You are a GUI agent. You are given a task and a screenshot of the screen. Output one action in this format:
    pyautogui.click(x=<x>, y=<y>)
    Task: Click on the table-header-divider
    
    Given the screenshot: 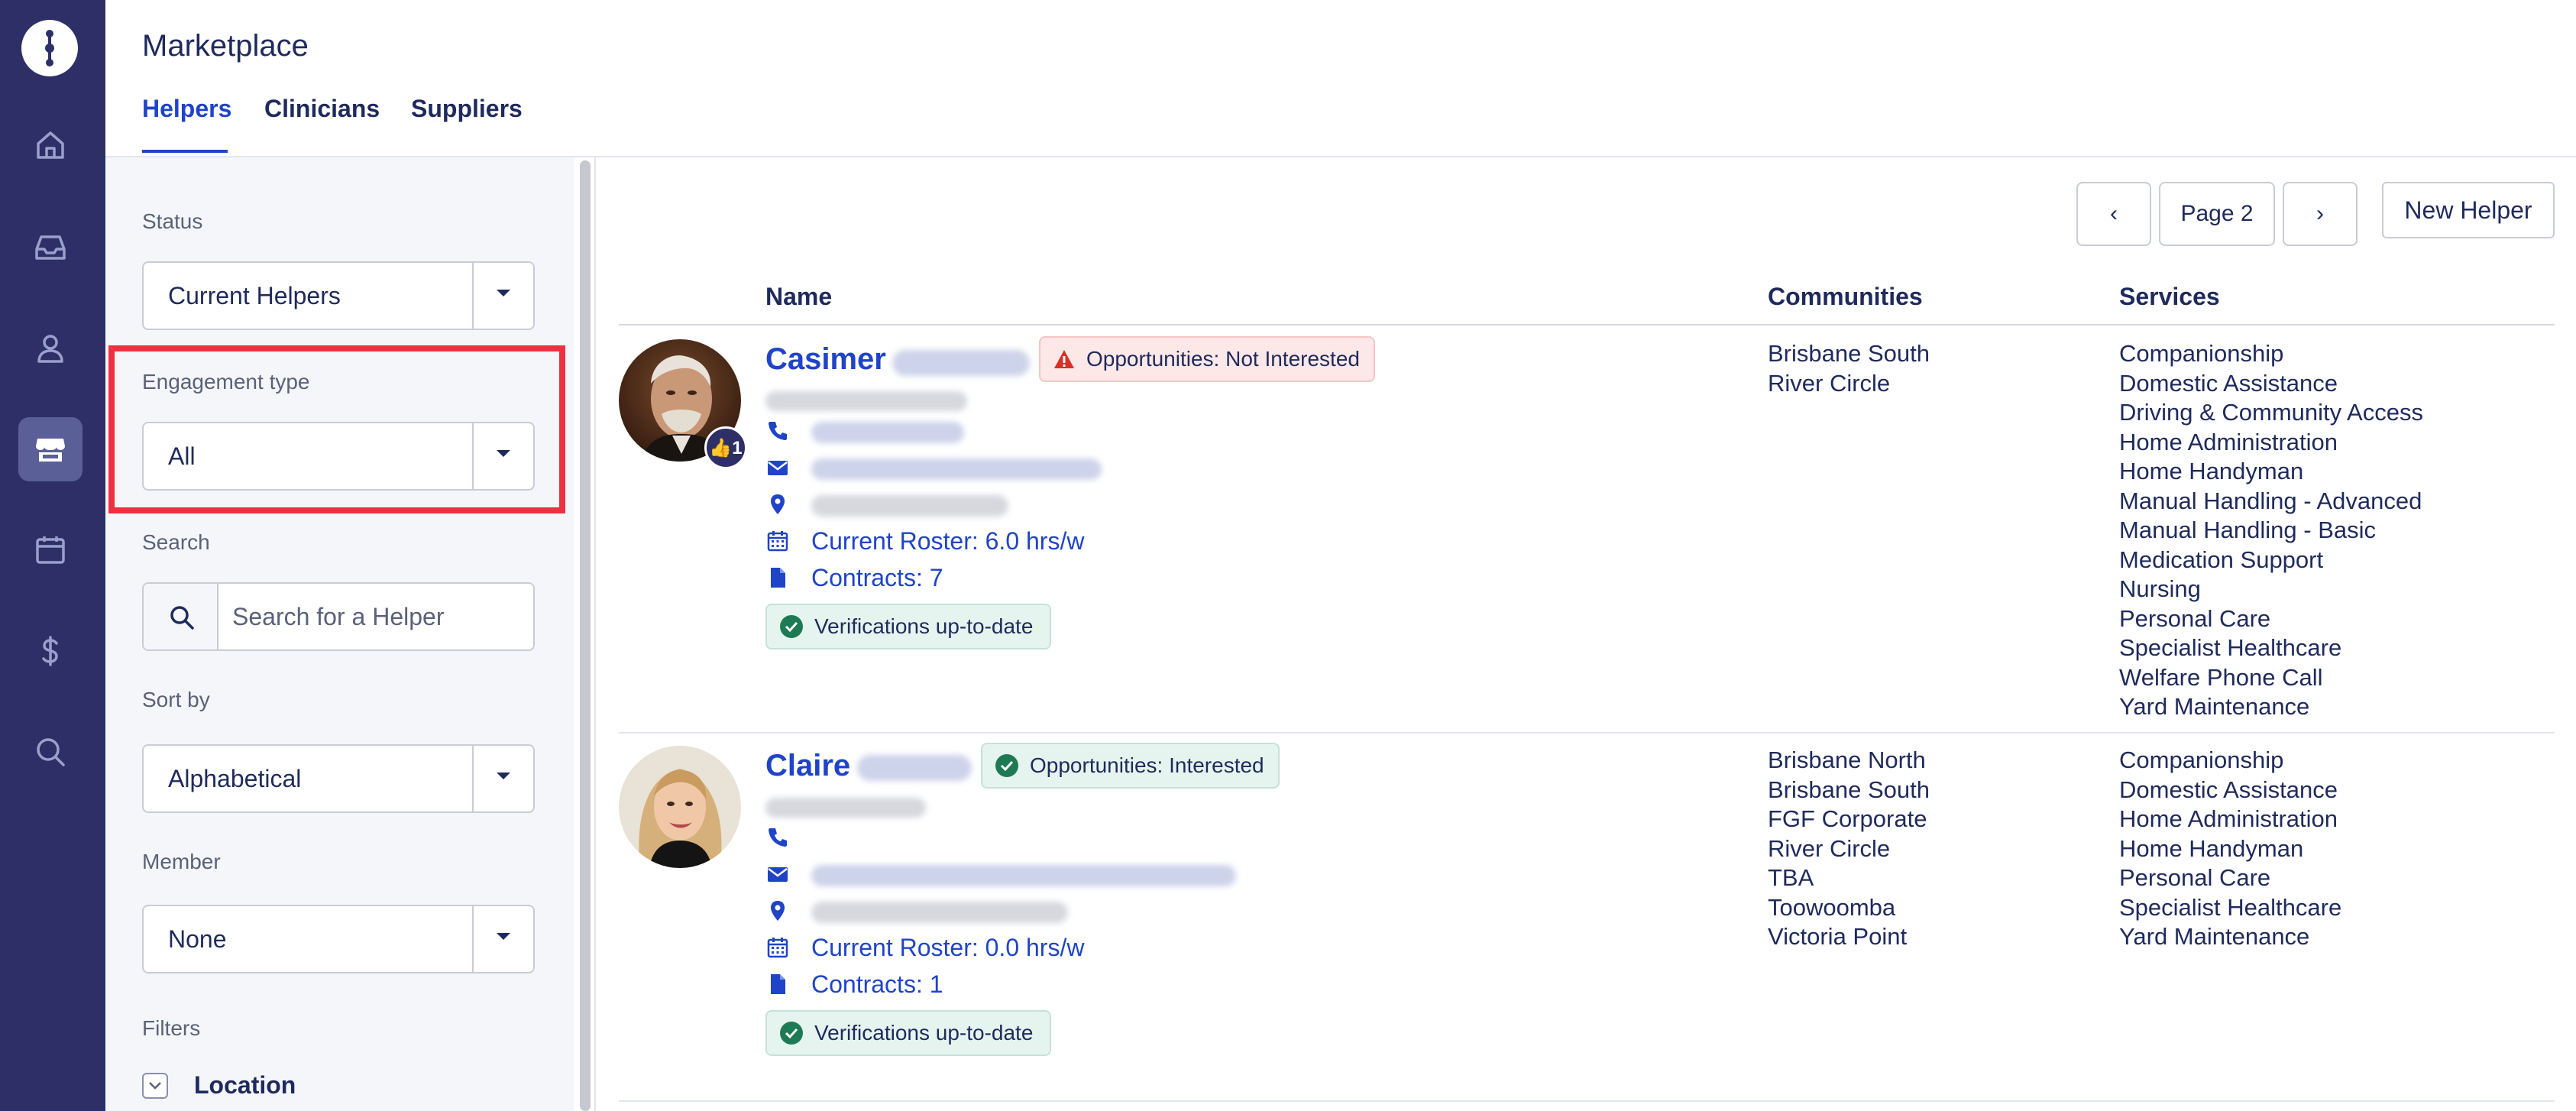 What is the action you would take?
    pyautogui.click(x=1587, y=325)
    